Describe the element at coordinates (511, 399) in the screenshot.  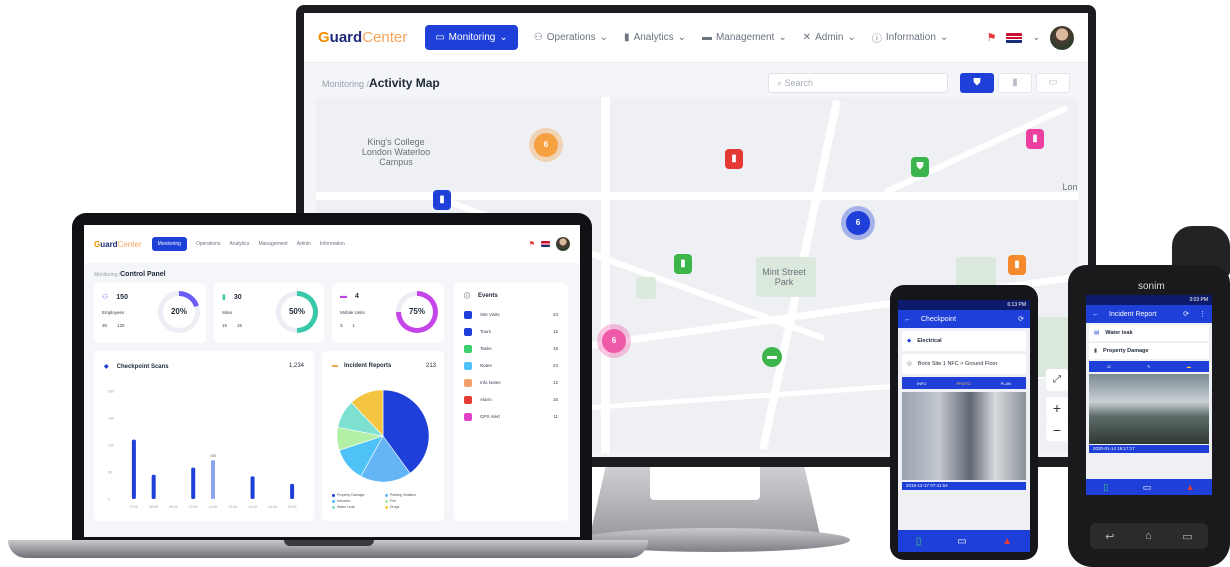
I see `event-row-alarm: Alarm 15` at that location.